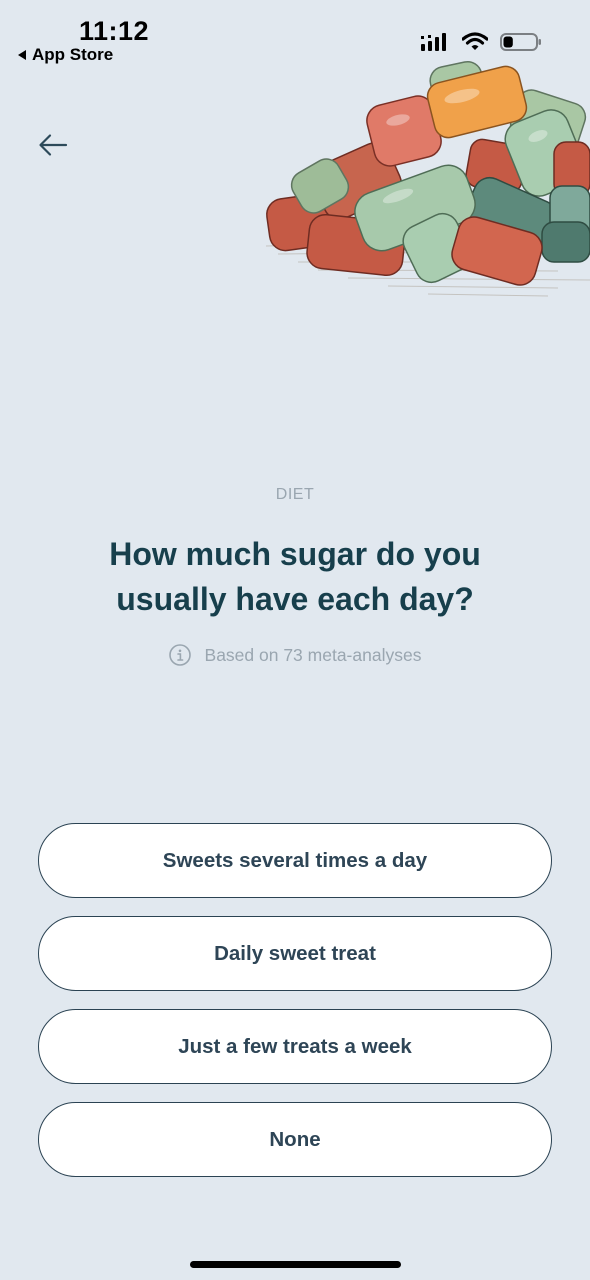  I want to click on back-button, so click(53, 145).